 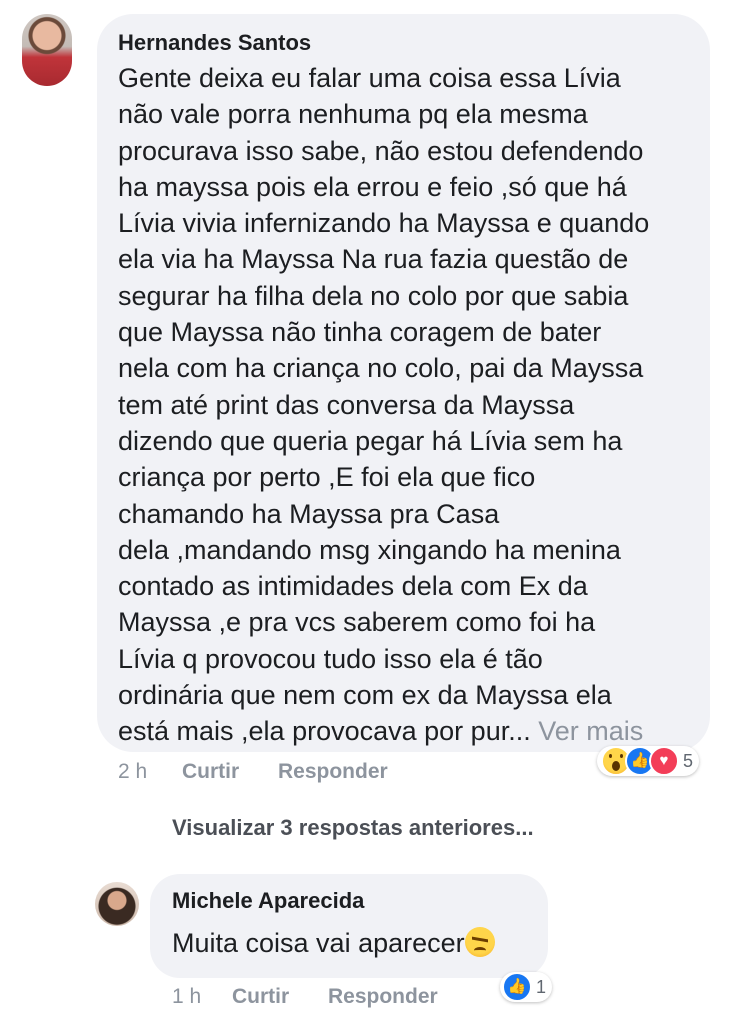 What do you see at coordinates (357, 622) in the screenshot?
I see `comment-line: Mayssa ,e pra vcs saberem como foi ha` at bounding box center [357, 622].